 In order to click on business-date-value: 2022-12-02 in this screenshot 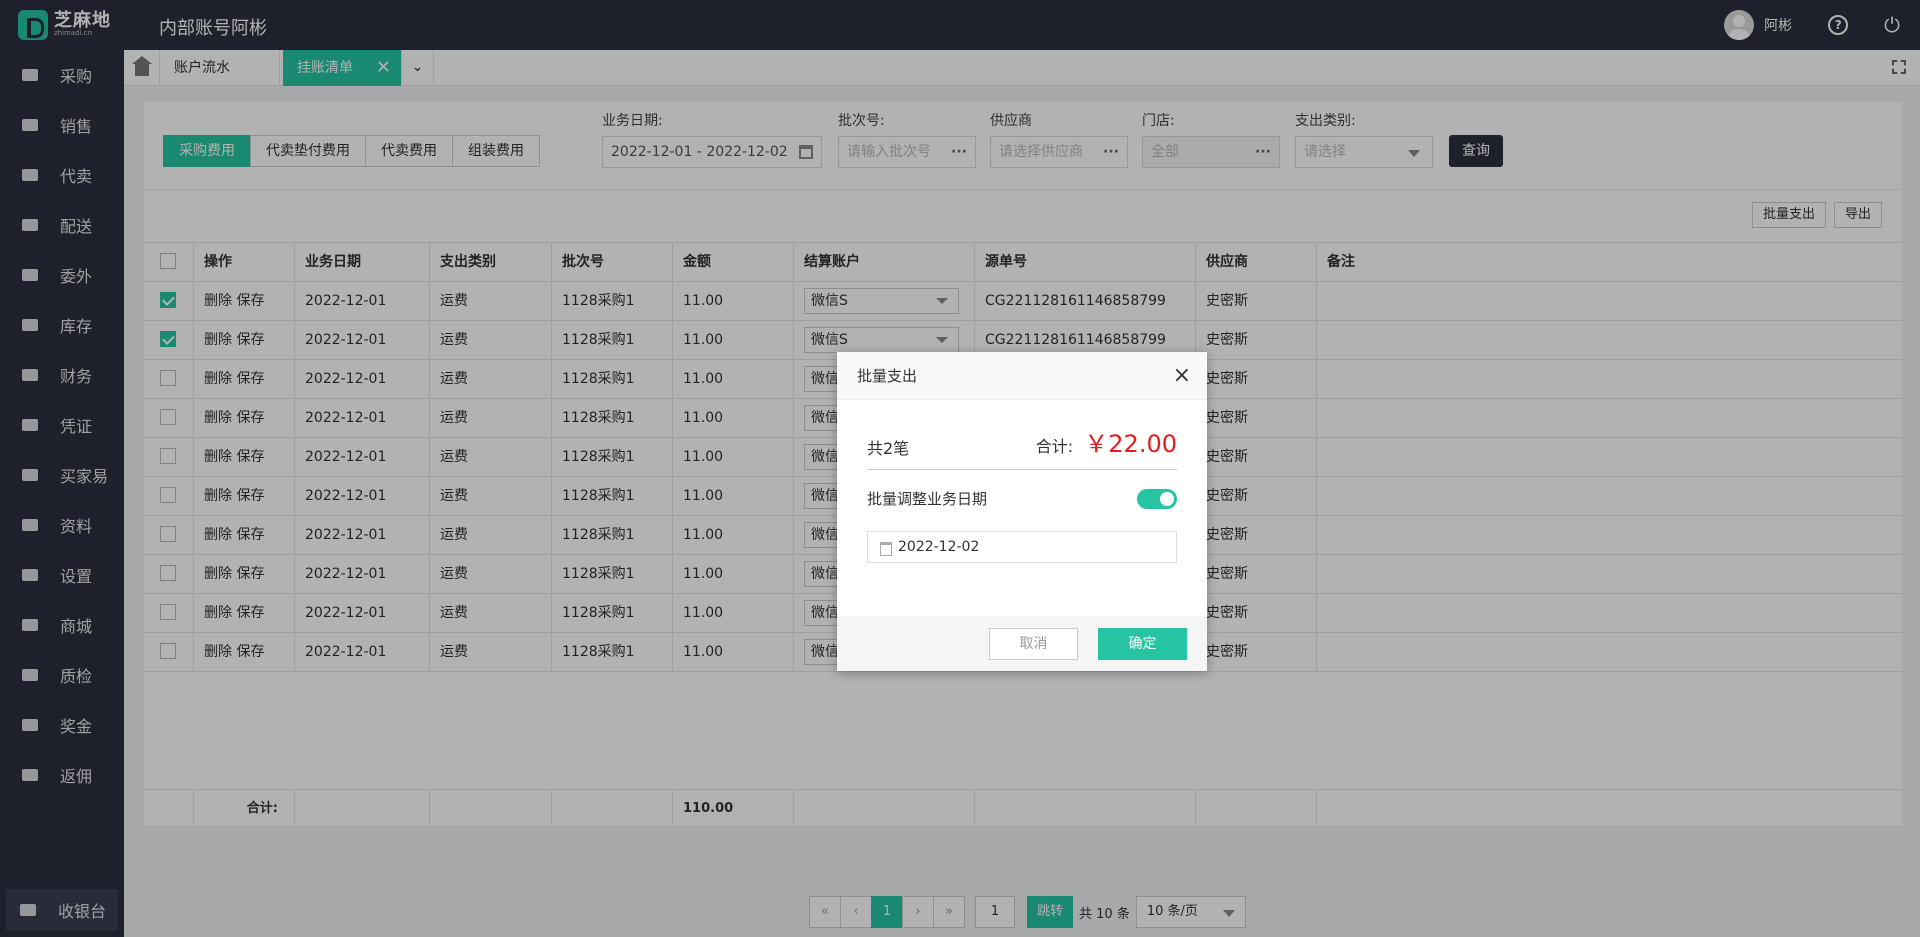, I will do `click(939, 547)`.